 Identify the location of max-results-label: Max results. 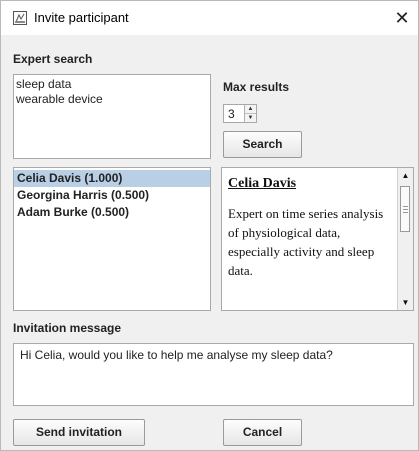
(256, 87).